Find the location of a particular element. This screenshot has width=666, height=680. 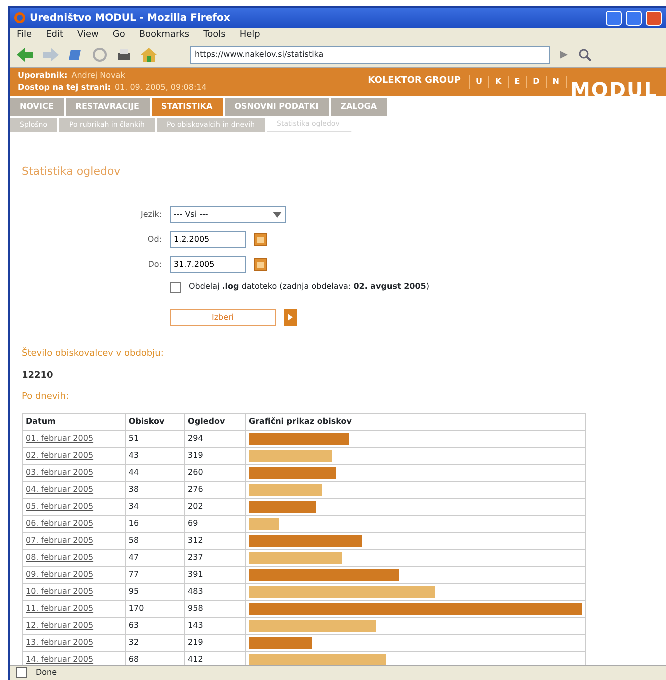

table-cell: 58 is located at coordinates (155, 540).